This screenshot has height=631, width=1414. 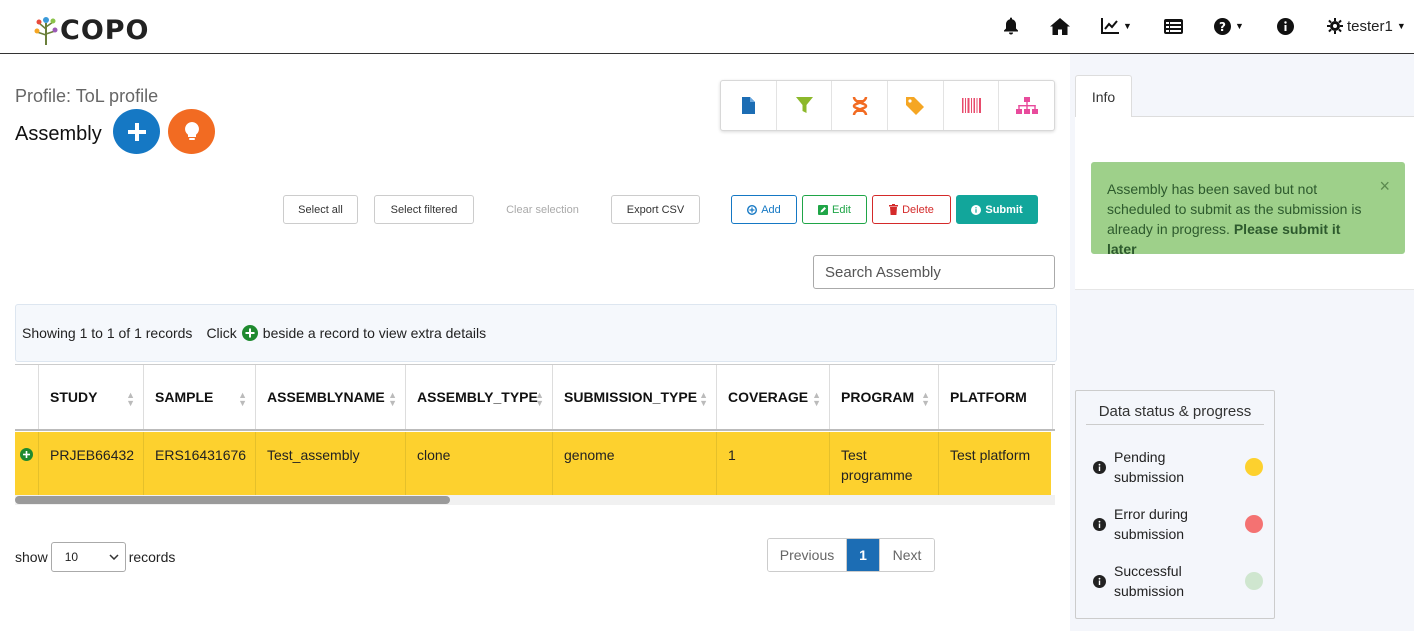 I want to click on tool-filter, so click(x=805, y=105).